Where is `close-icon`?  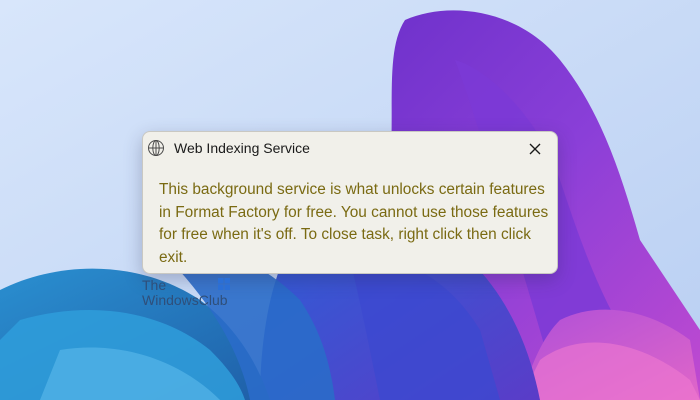 close-icon is located at coordinates (535, 149).